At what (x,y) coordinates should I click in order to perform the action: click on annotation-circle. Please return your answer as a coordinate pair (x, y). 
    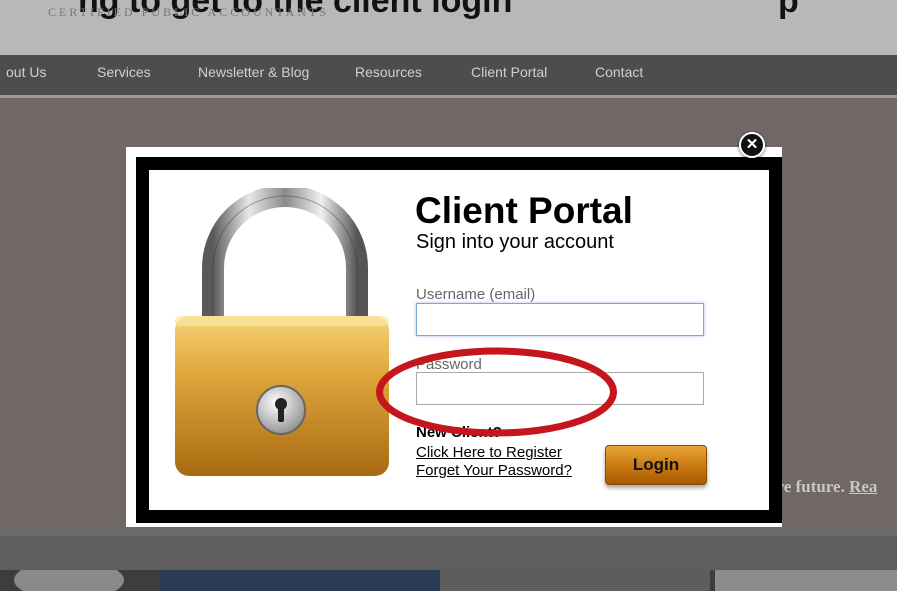
    Looking at the image, I should click on (496, 392).